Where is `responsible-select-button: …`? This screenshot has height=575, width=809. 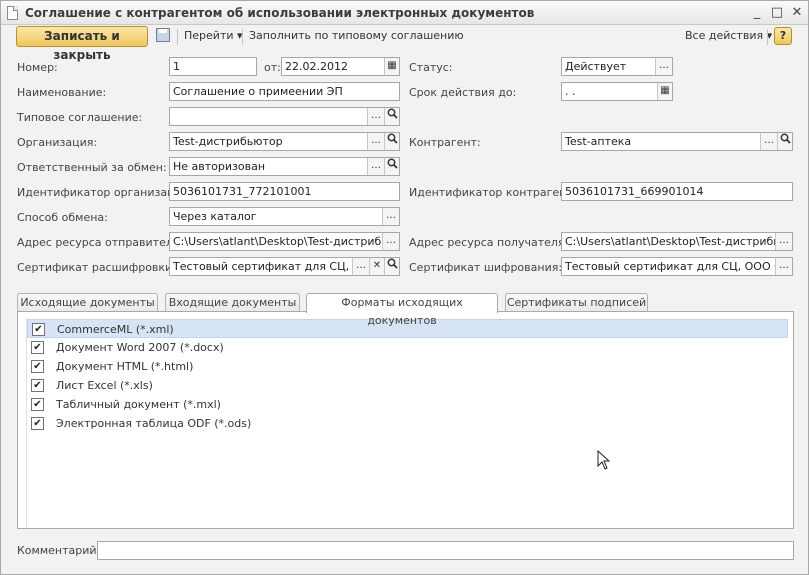
responsible-select-button: … is located at coordinates (375, 166).